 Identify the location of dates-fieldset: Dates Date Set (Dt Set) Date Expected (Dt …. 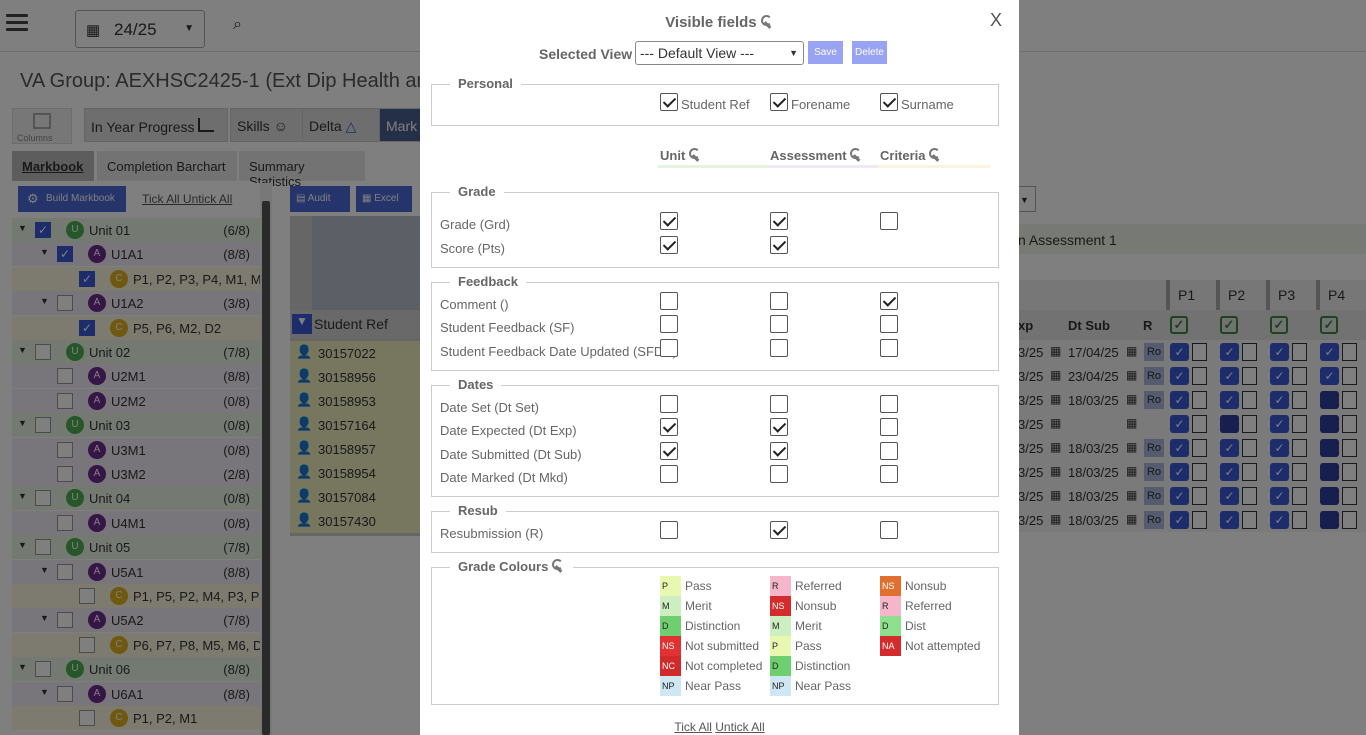
(715, 437).